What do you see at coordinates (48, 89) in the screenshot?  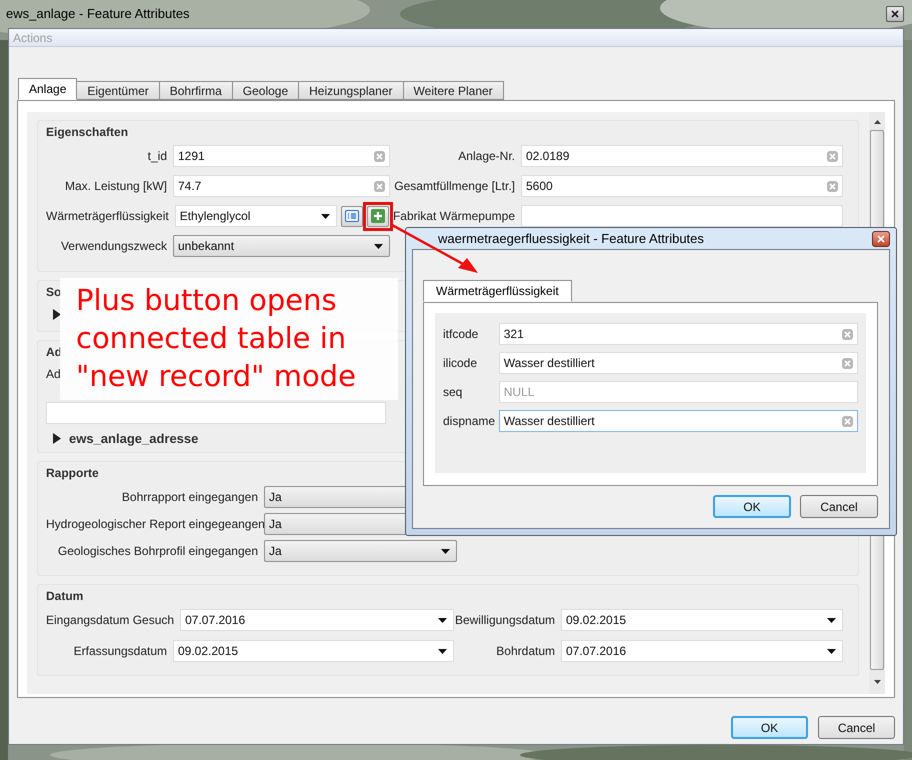 I see `tab: Anlage` at bounding box center [48, 89].